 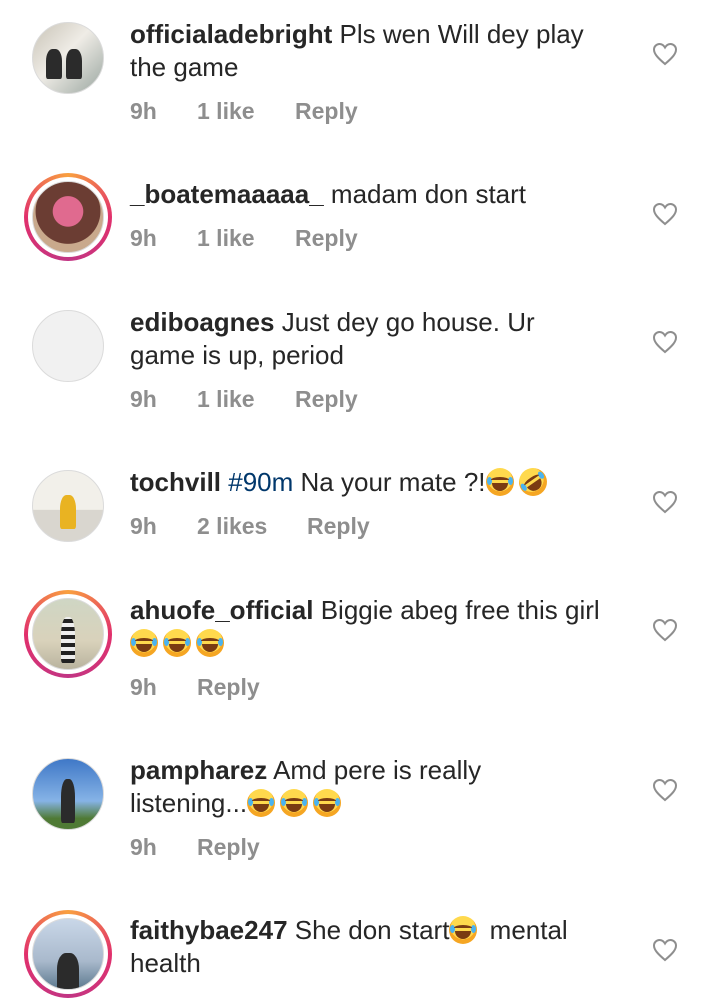 I want to click on comment-username: faithybae247, so click(x=209, y=930).